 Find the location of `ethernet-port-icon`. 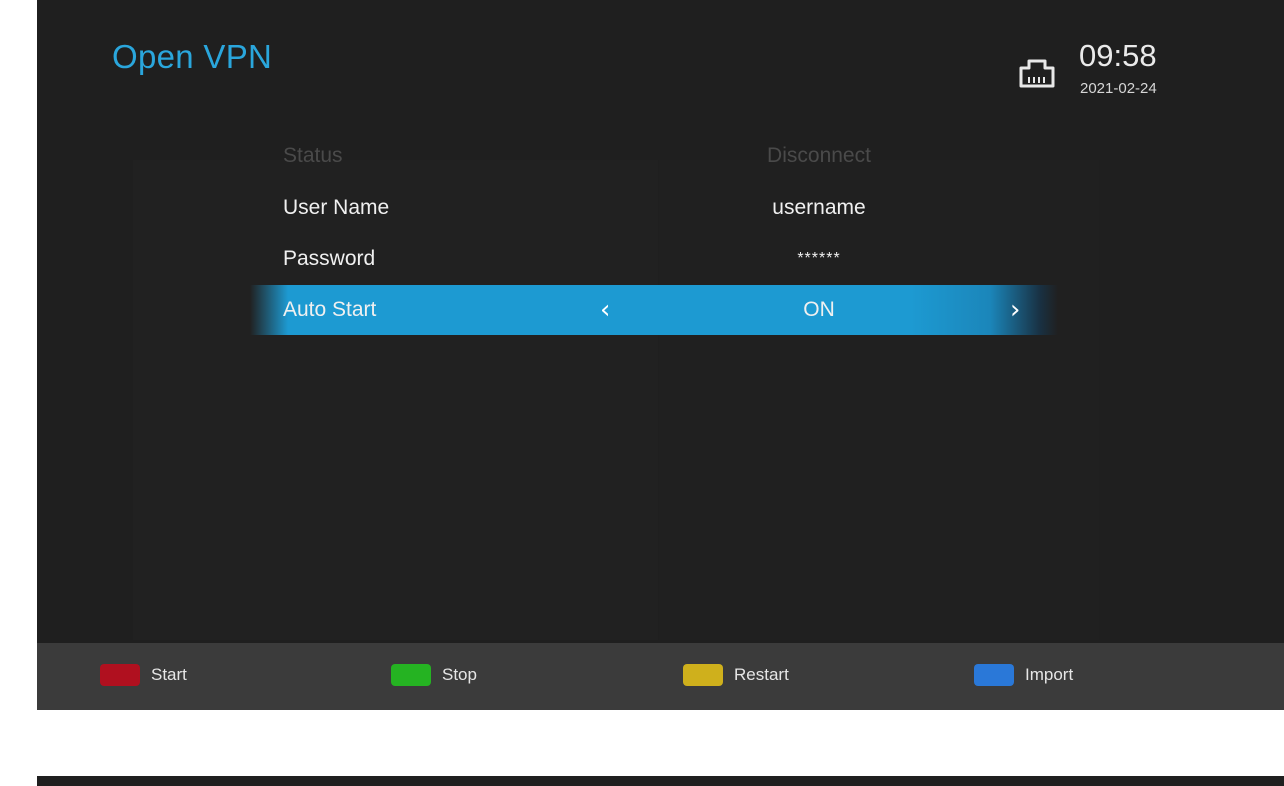

ethernet-port-icon is located at coordinates (1037, 73).